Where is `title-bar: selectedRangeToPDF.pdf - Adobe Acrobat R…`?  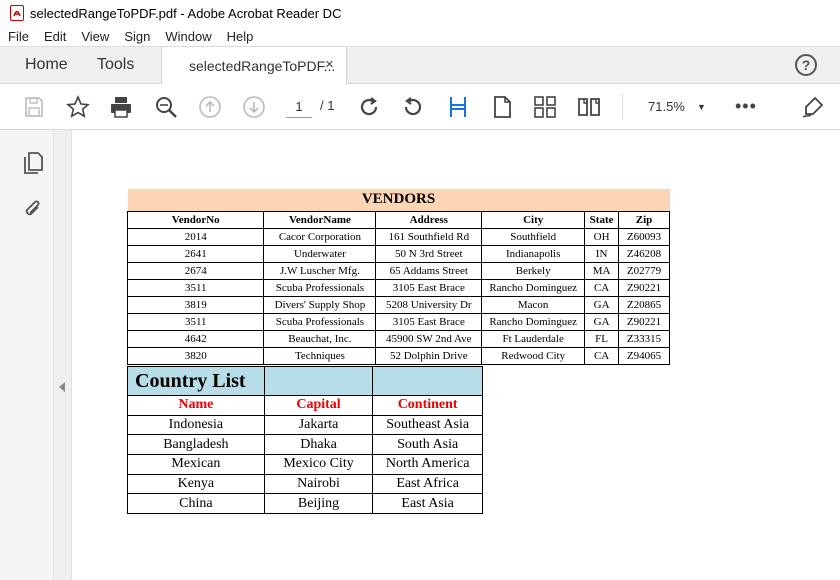 title-bar: selectedRangeToPDF.pdf - Adobe Acrobat R… is located at coordinates (420, 13).